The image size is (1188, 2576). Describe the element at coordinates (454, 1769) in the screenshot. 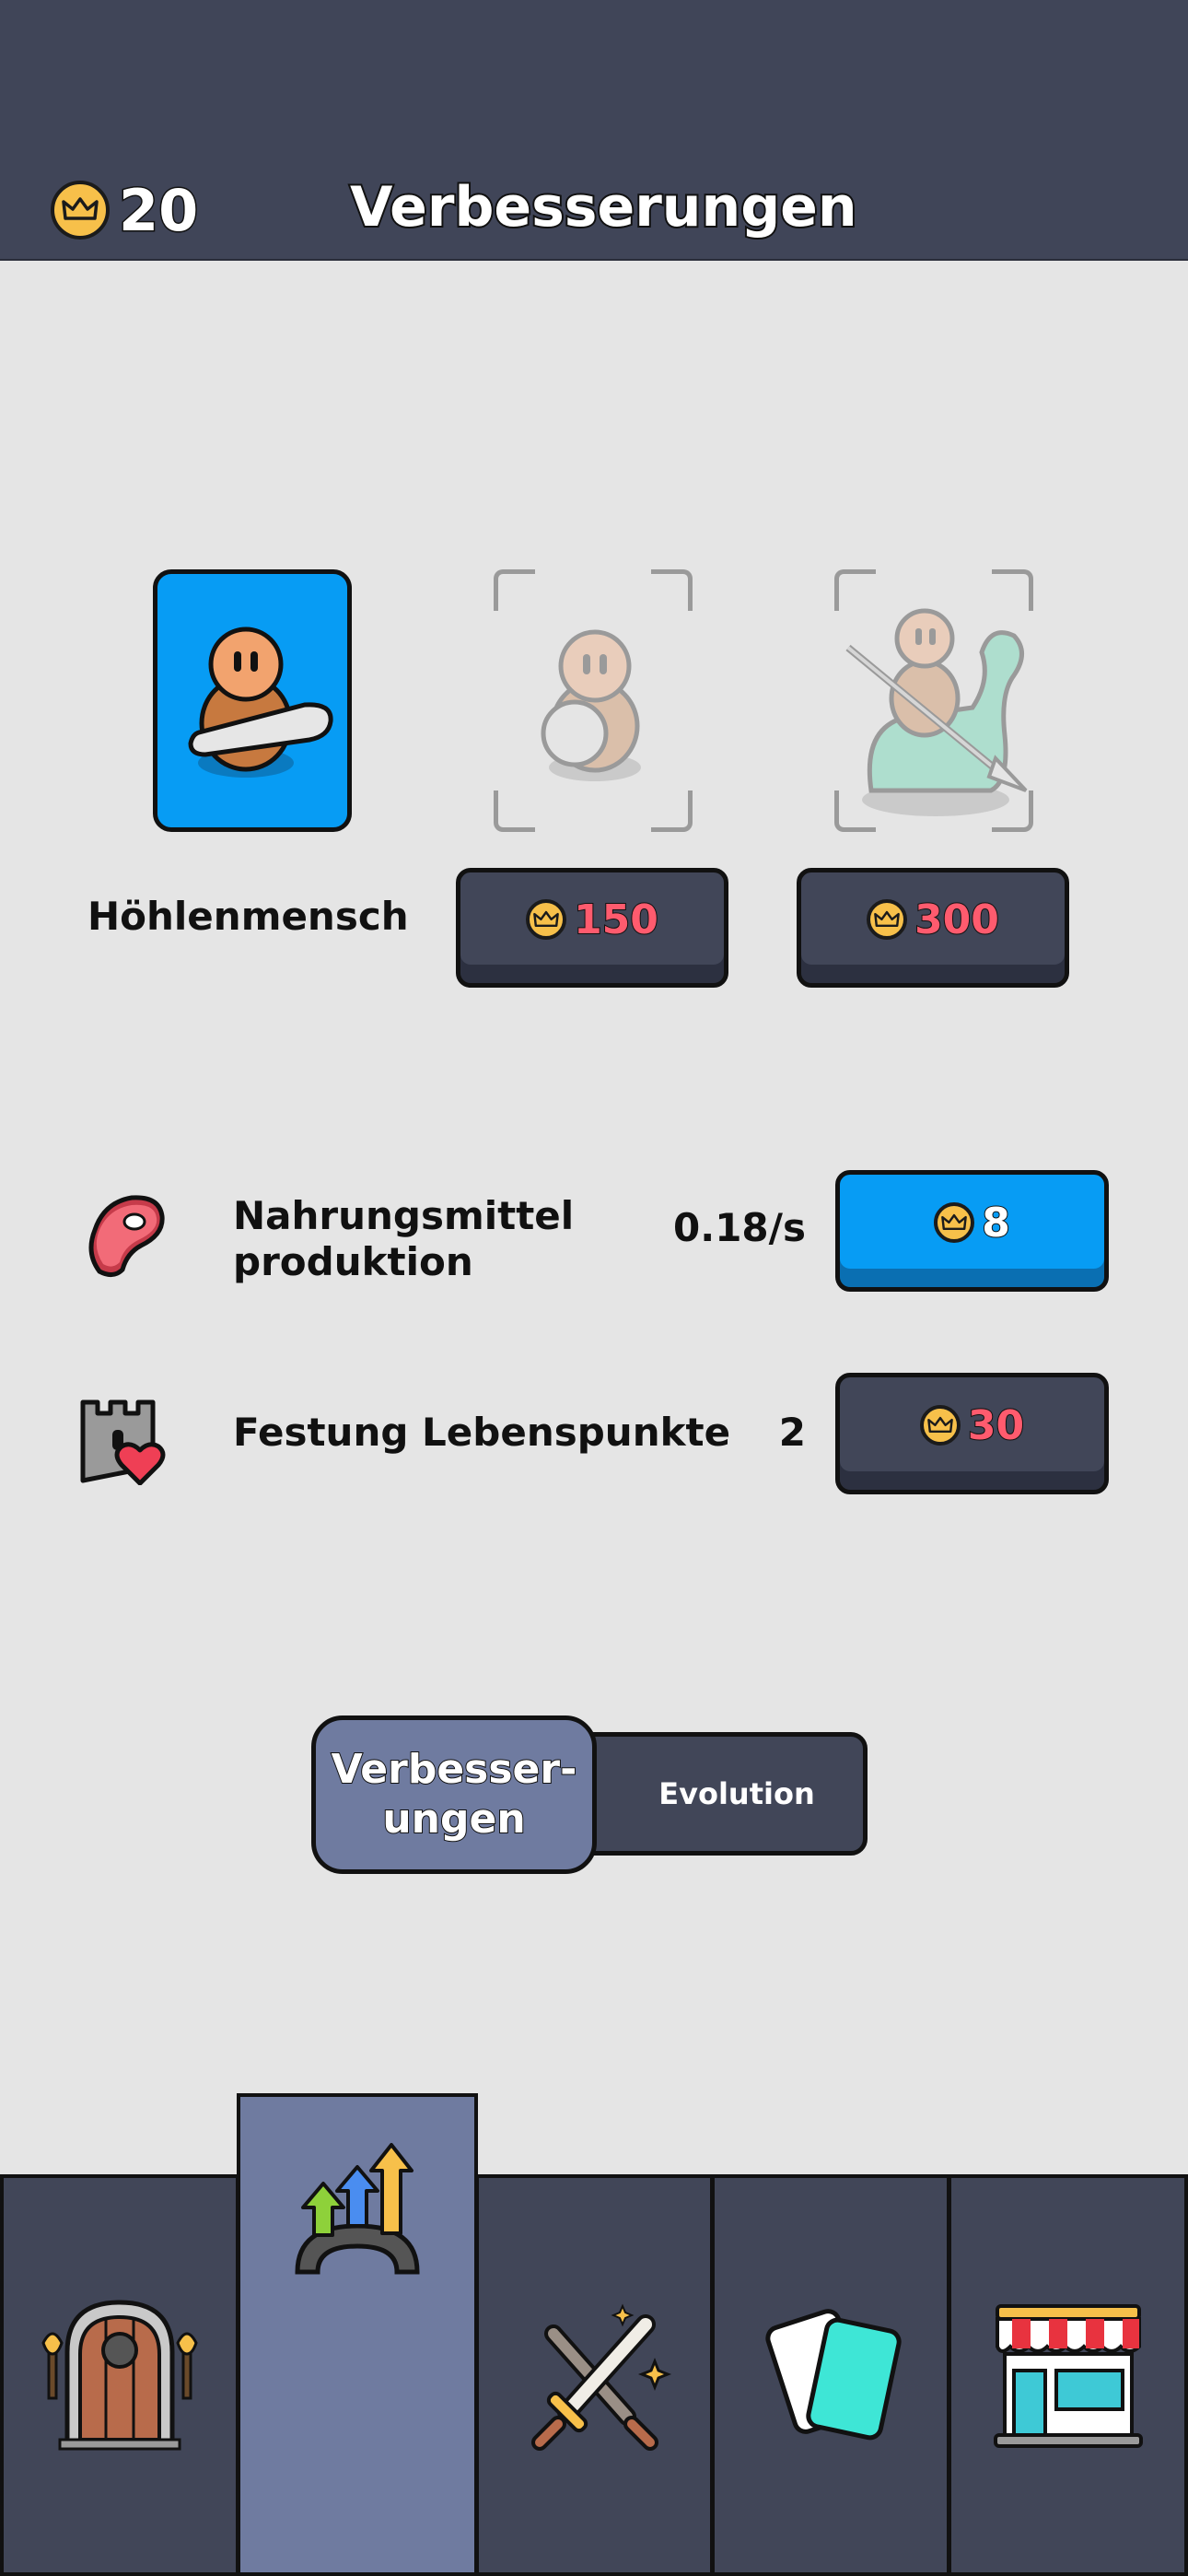

I see `tab-upgrades-line1: Verbesser-` at that location.